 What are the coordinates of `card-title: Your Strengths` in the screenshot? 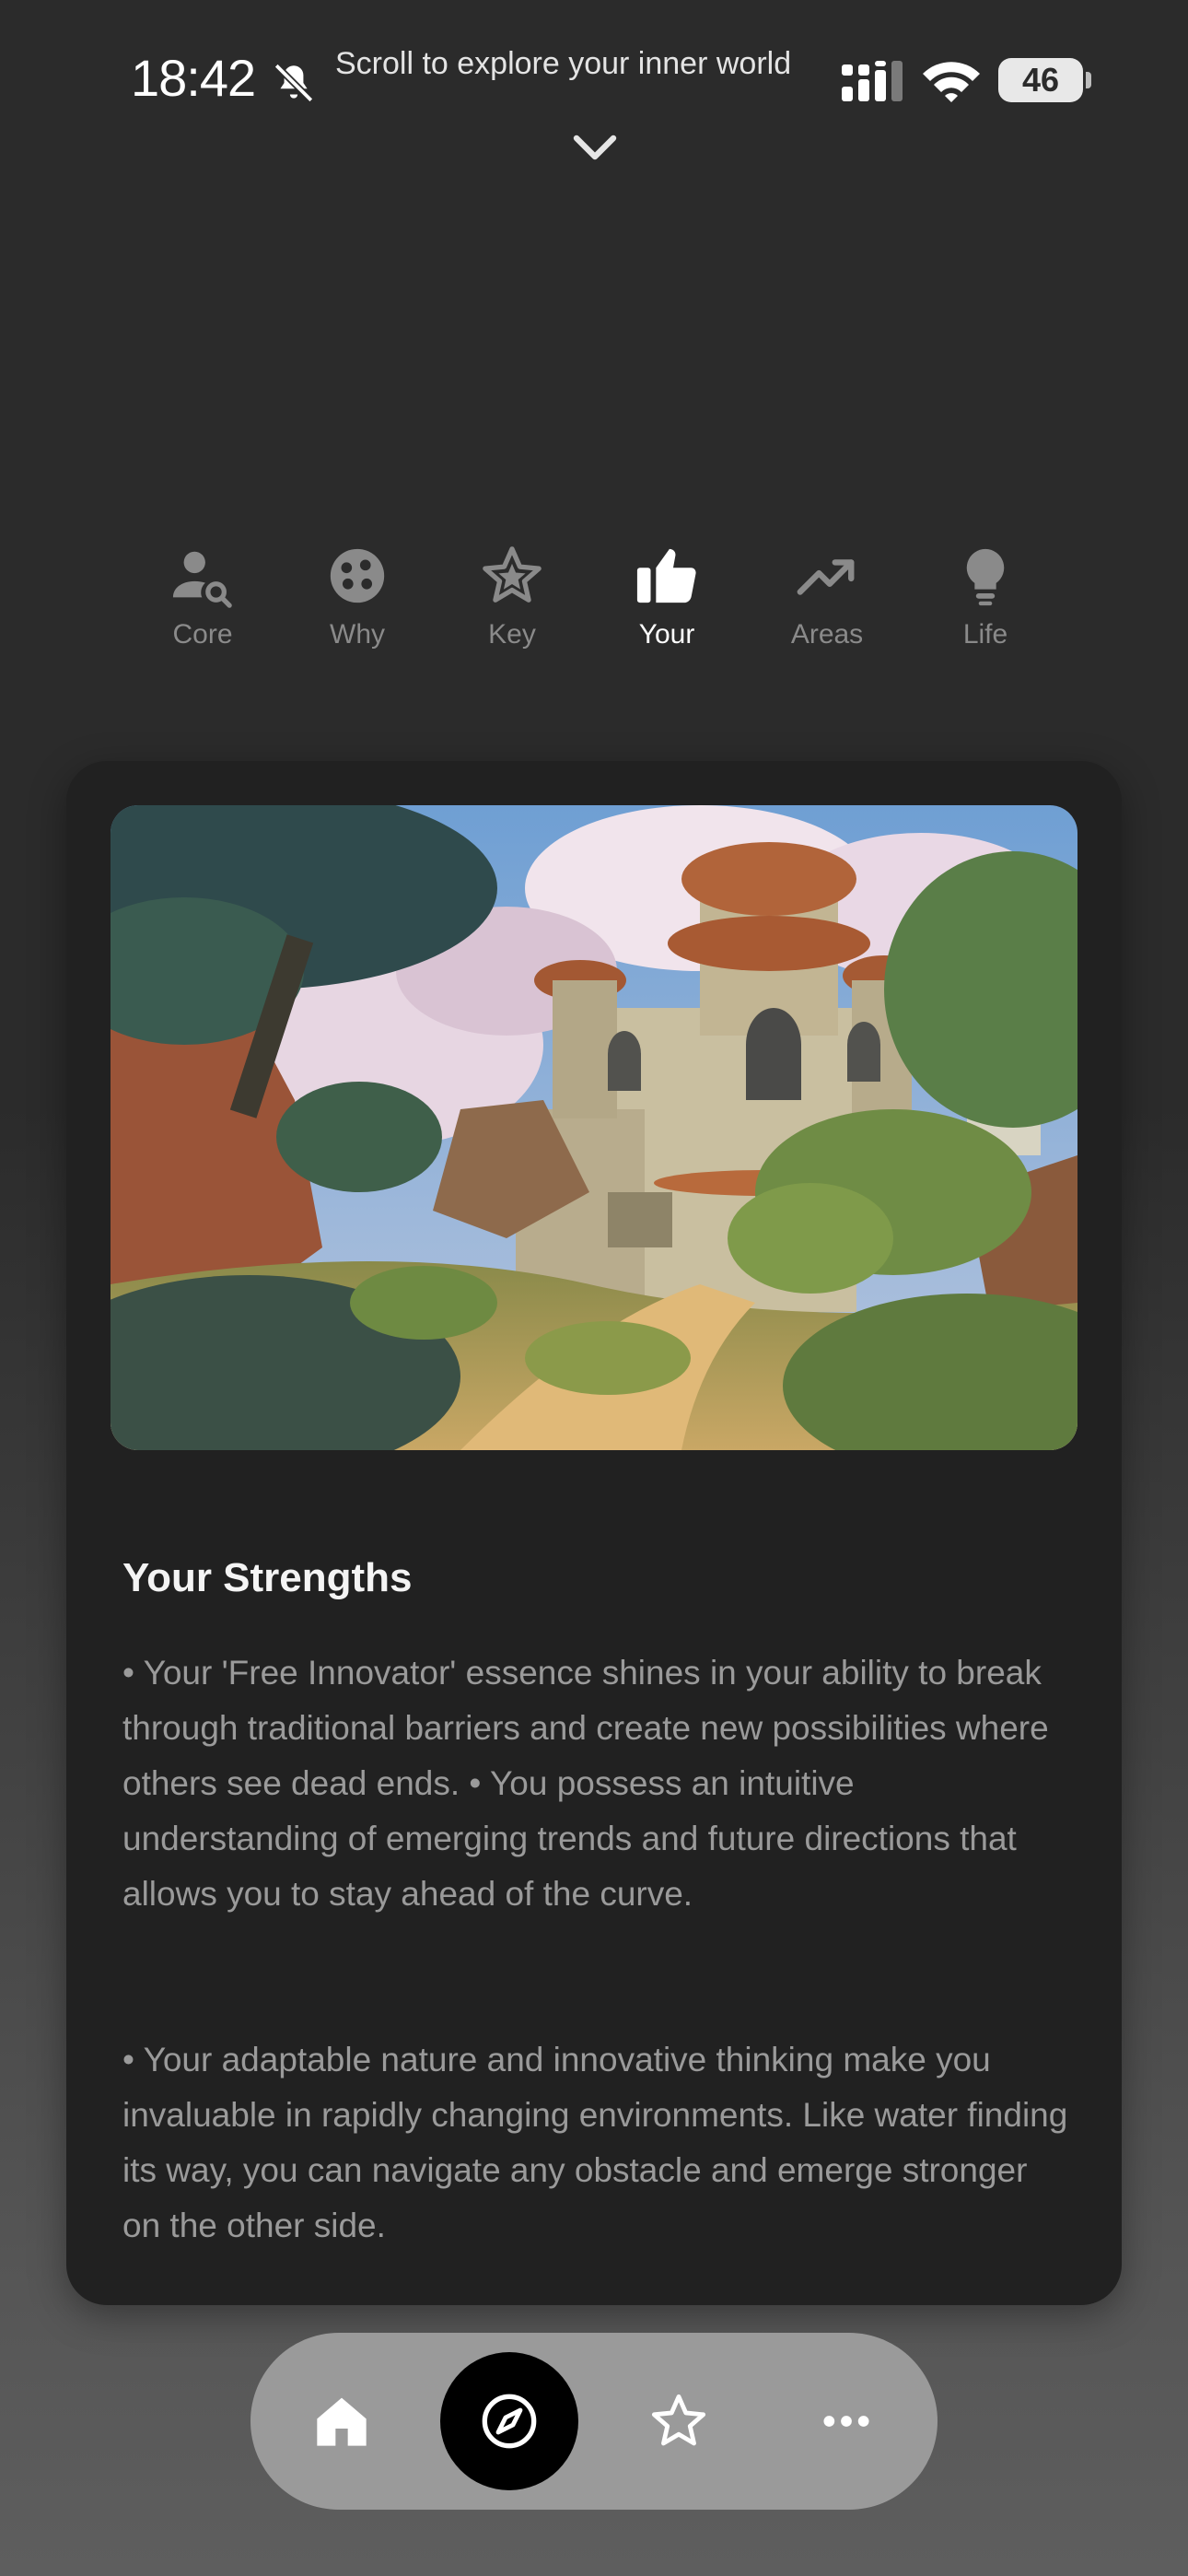 It's located at (267, 1577).